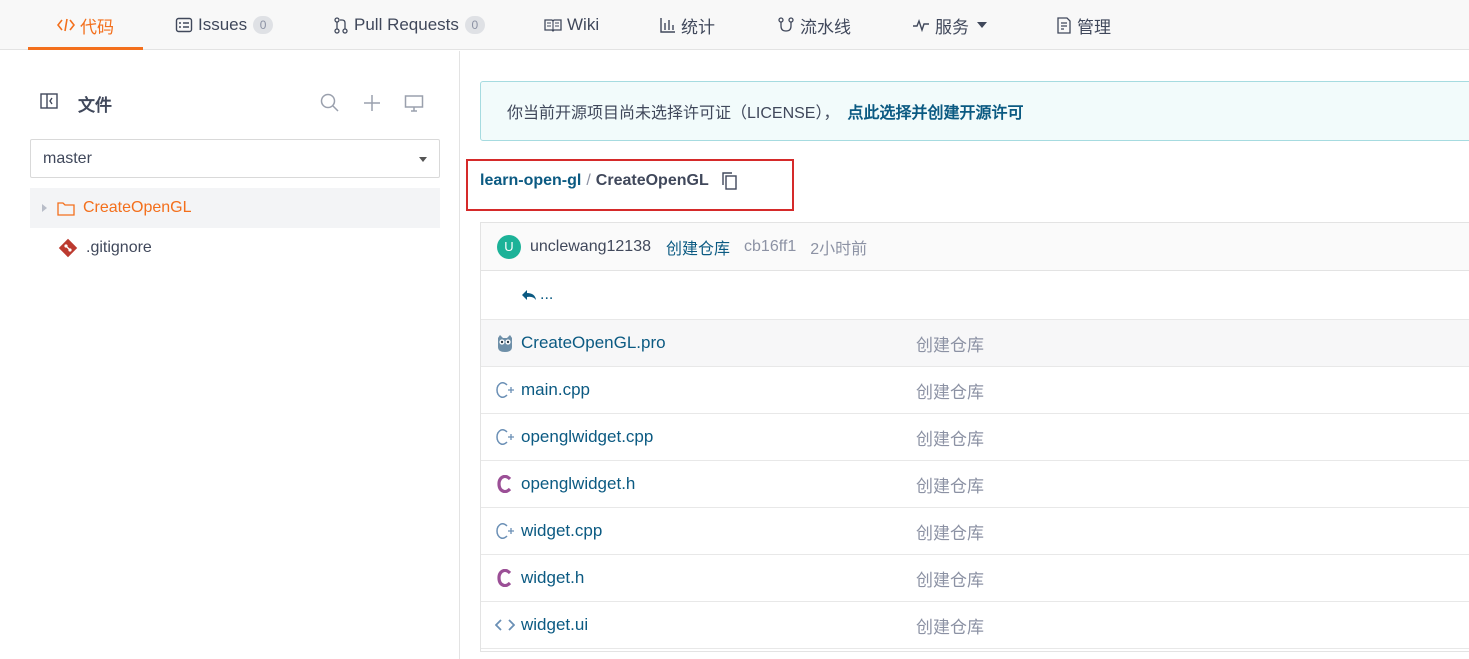 The image size is (1469, 659). What do you see at coordinates (729, 181) in the screenshot?
I see `copy-icon` at bounding box center [729, 181].